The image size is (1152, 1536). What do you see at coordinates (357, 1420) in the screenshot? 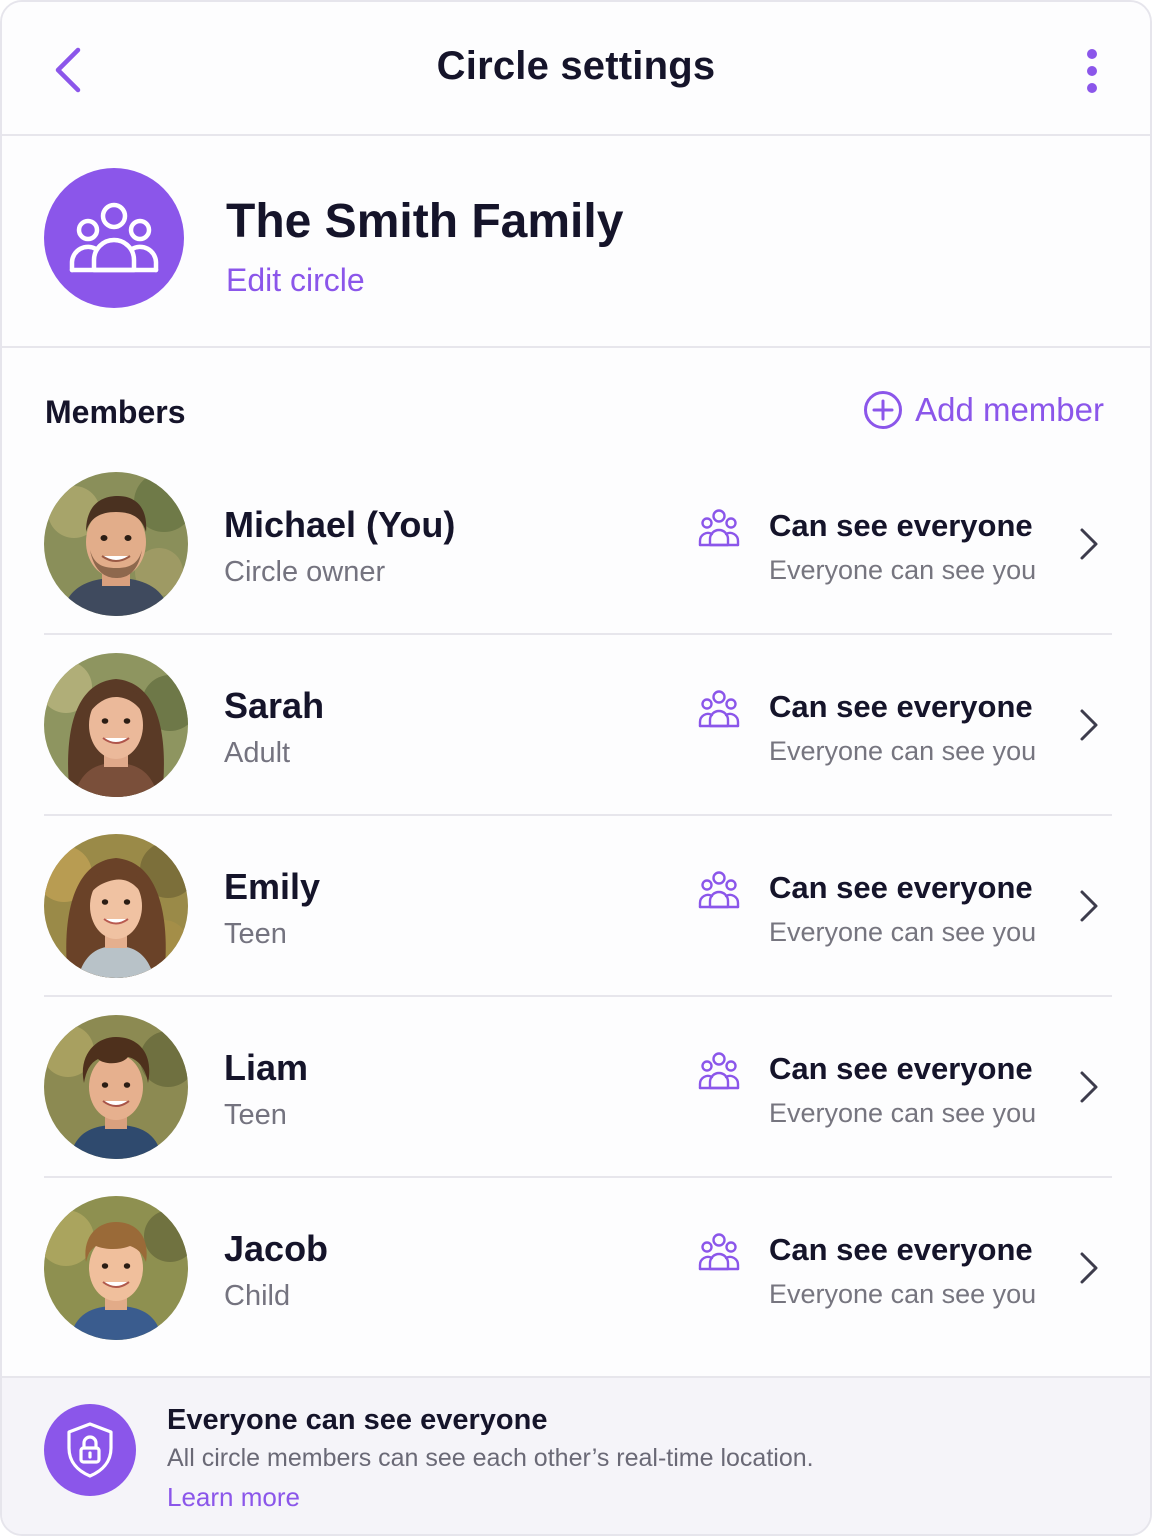
I see `banner-title: Everyone can see everyone` at bounding box center [357, 1420].